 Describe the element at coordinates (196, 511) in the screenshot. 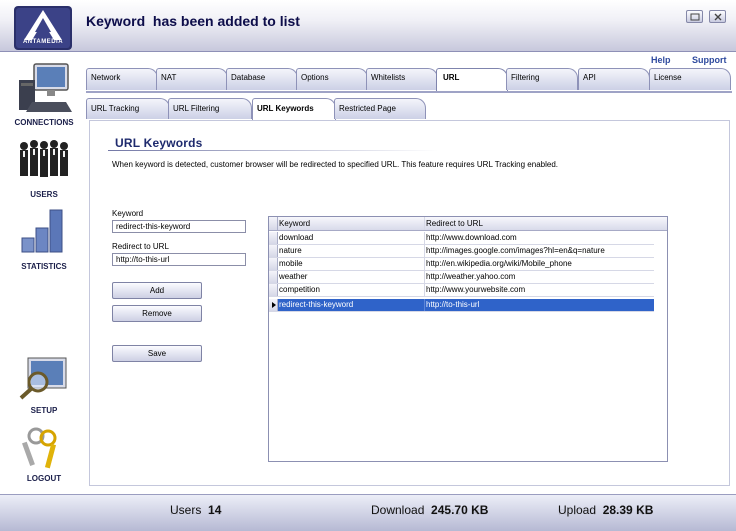

I see `users-stat-reflection: Users 14` at that location.